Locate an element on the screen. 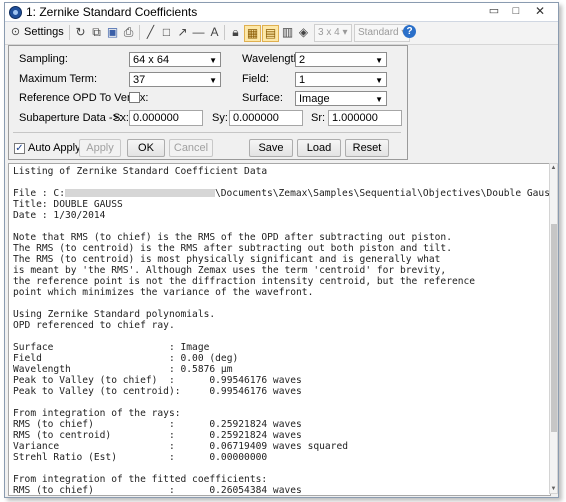 This screenshot has height=502, width=566. wavelength-select: 2 ▼ is located at coordinates (341, 59).